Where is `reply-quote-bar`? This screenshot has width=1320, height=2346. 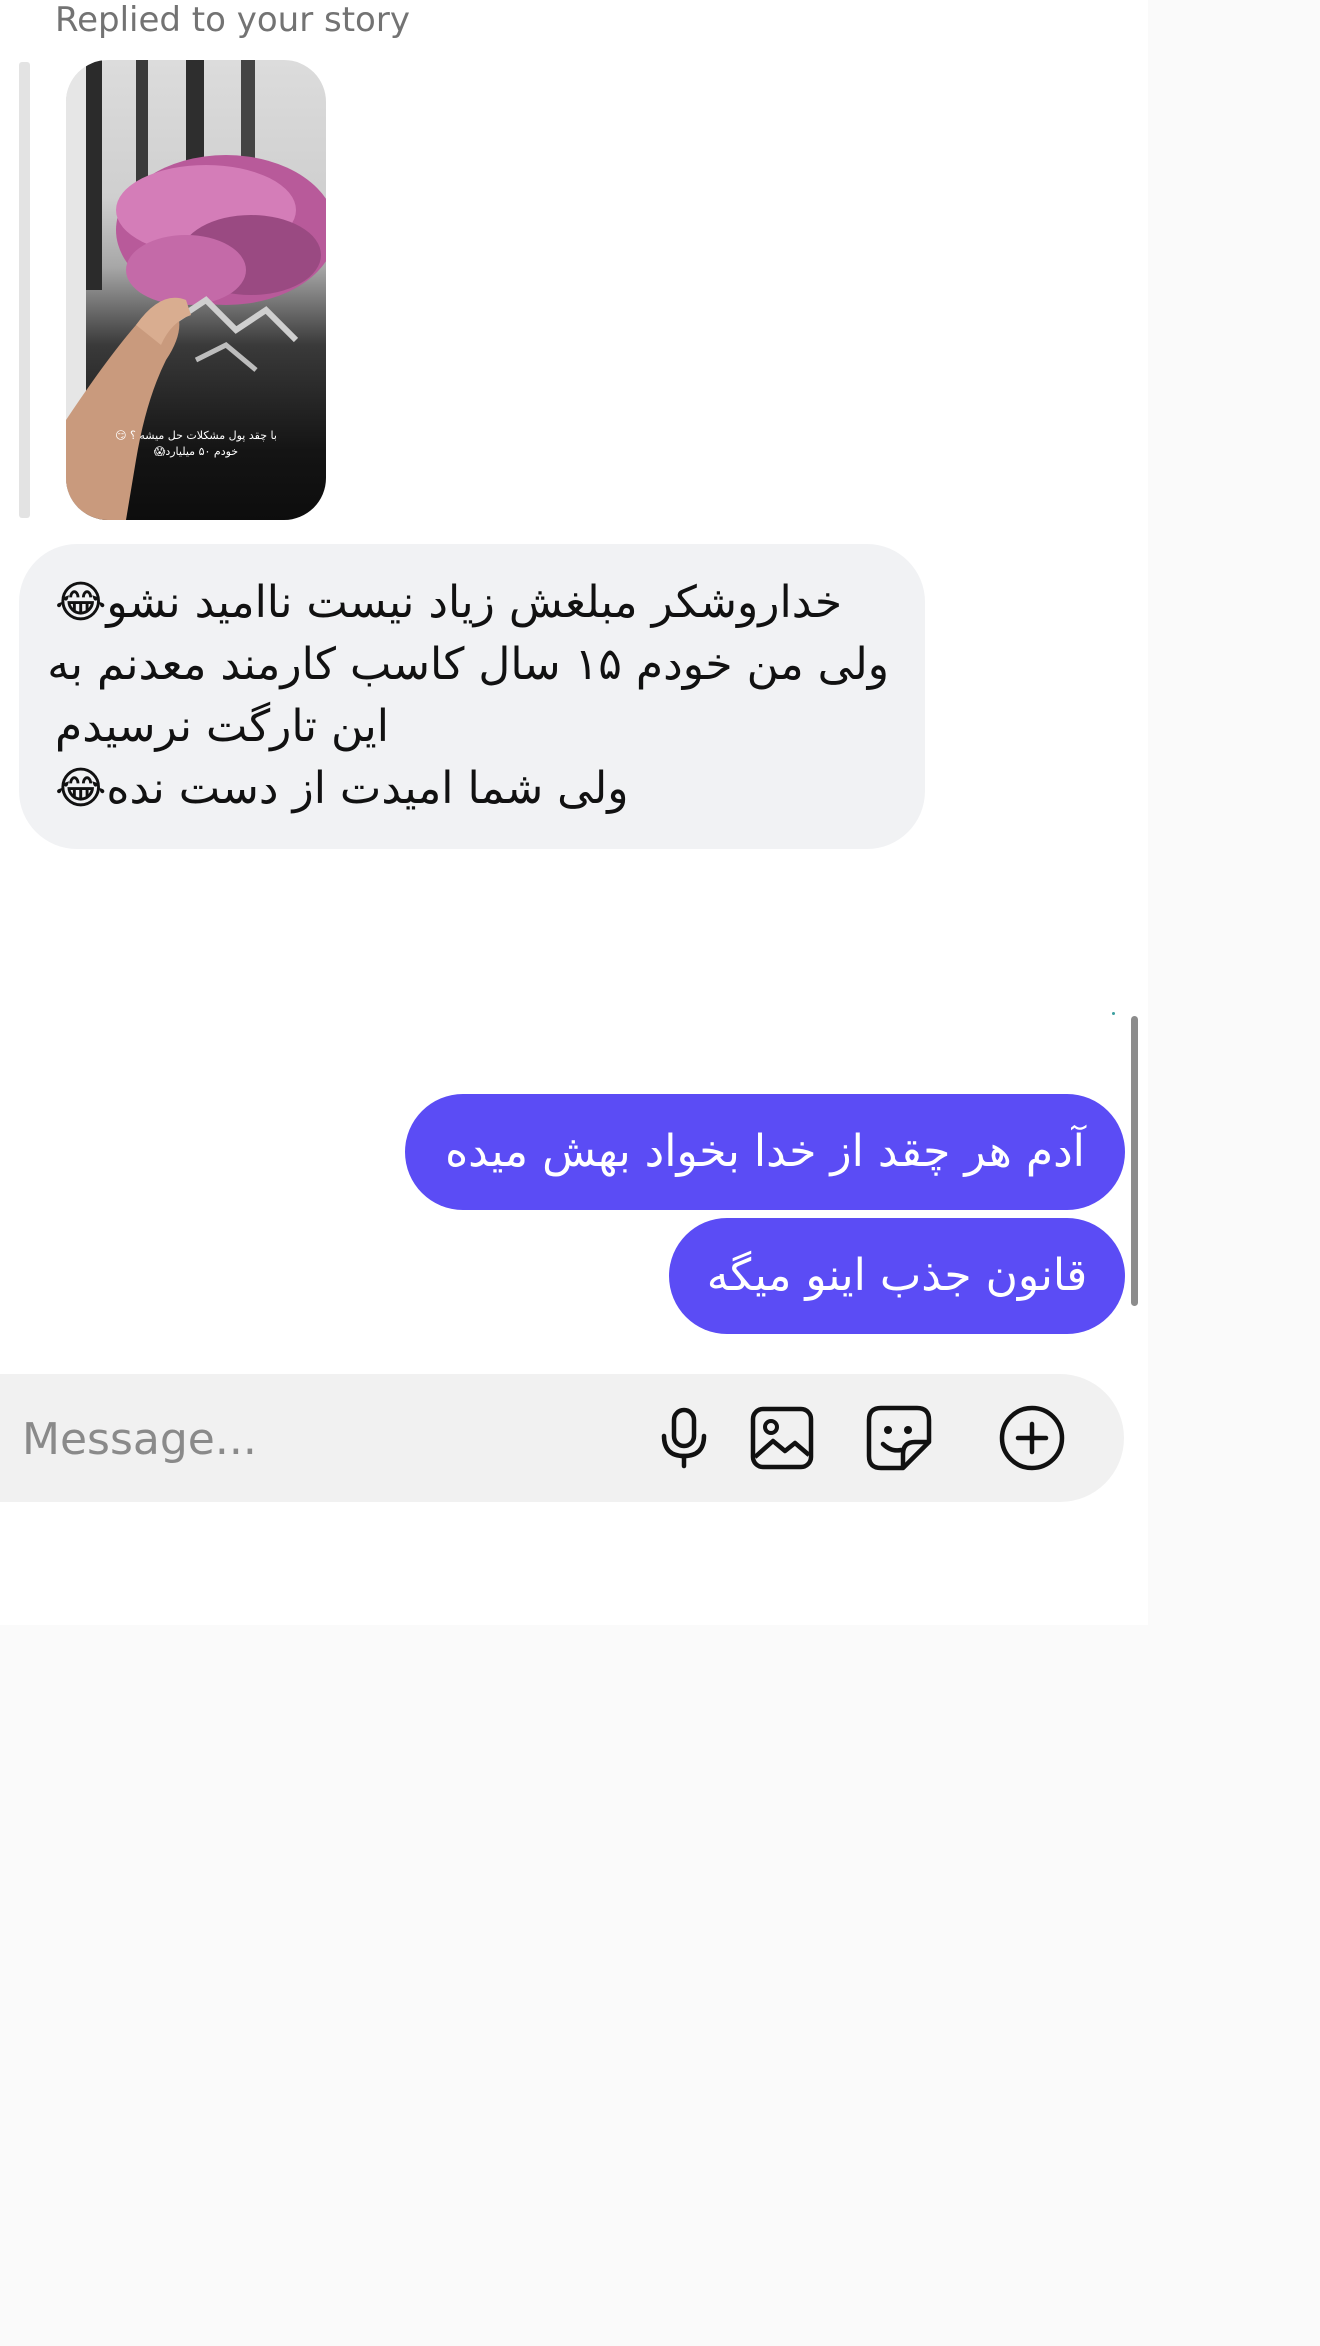 reply-quote-bar is located at coordinates (24, 290).